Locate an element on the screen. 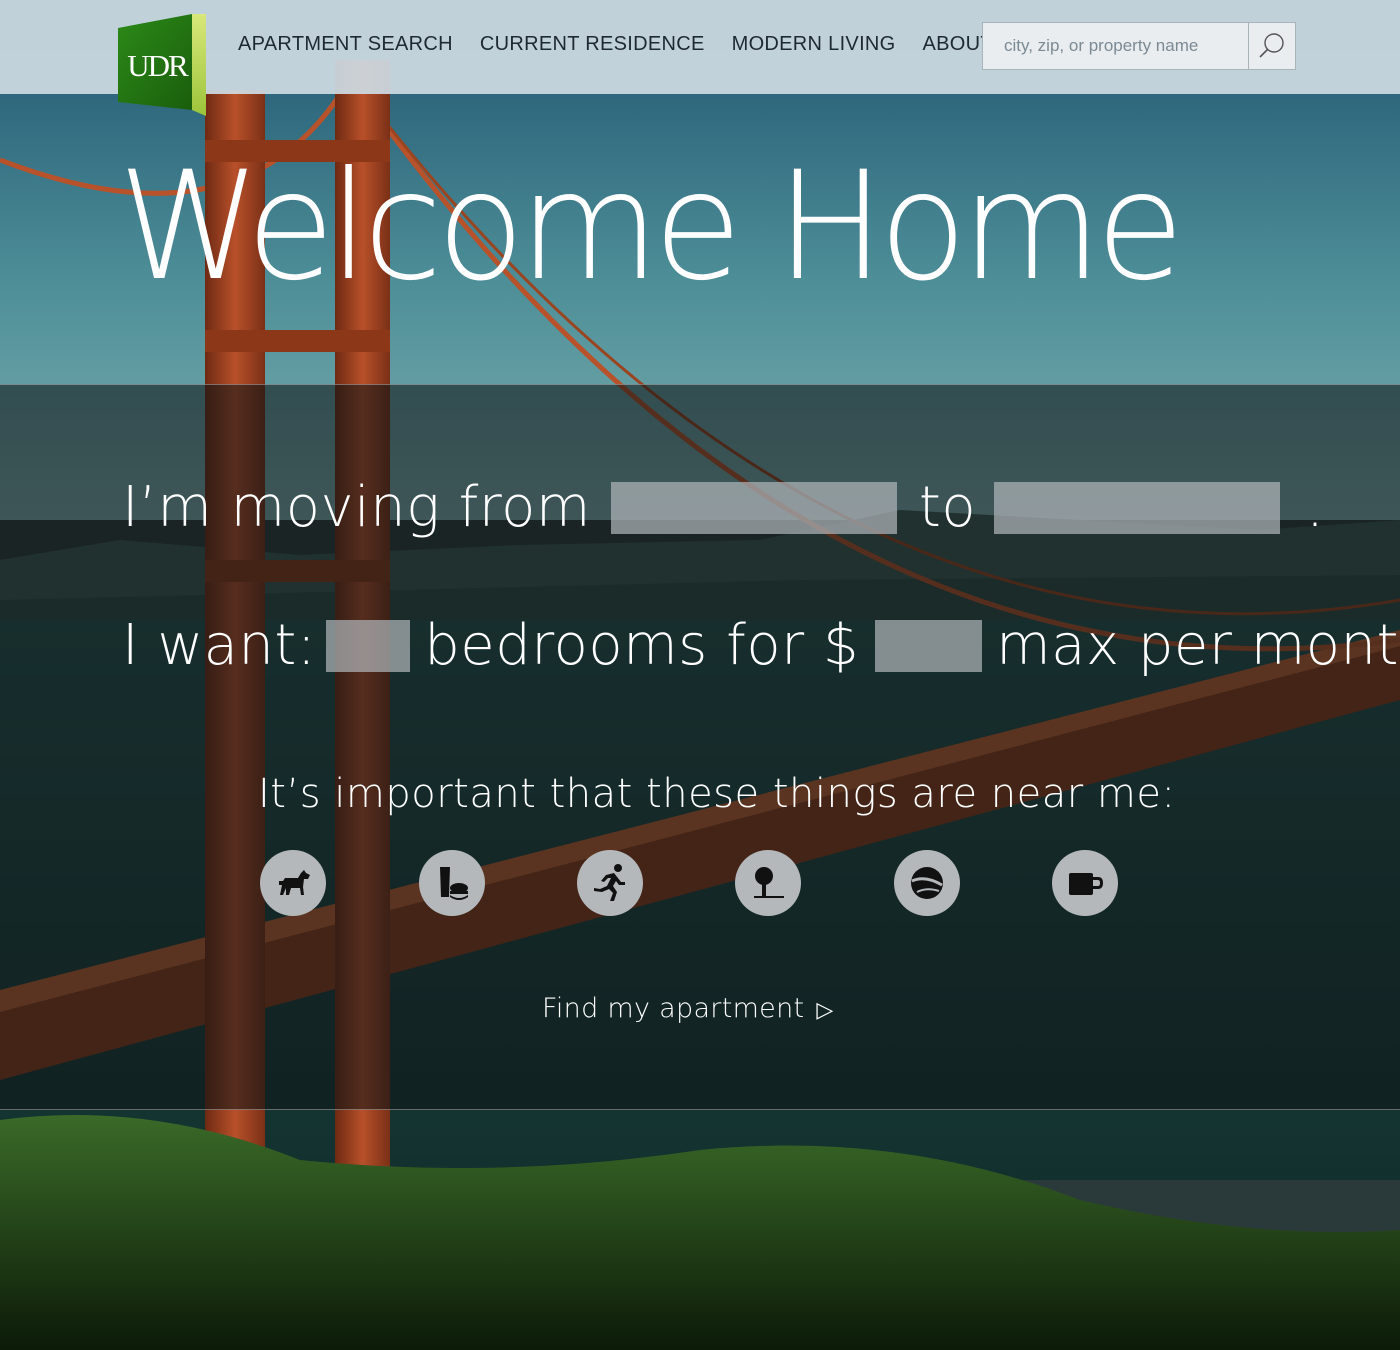 The height and width of the screenshot is (1350, 1400). park-tree-icon is located at coordinates (769, 882).